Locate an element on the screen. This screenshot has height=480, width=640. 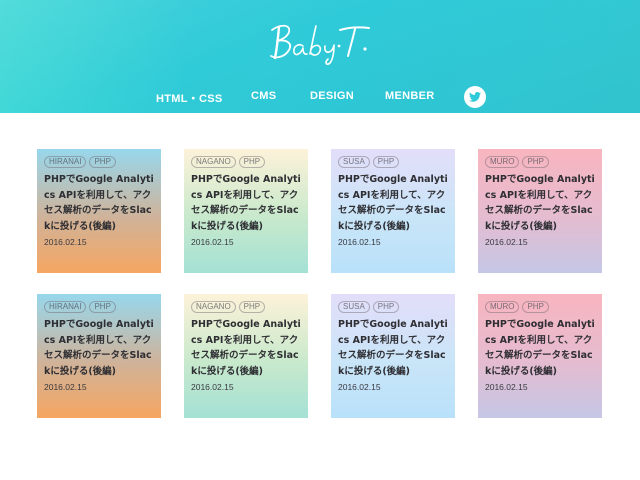
site-logo is located at coordinates (321, 42).